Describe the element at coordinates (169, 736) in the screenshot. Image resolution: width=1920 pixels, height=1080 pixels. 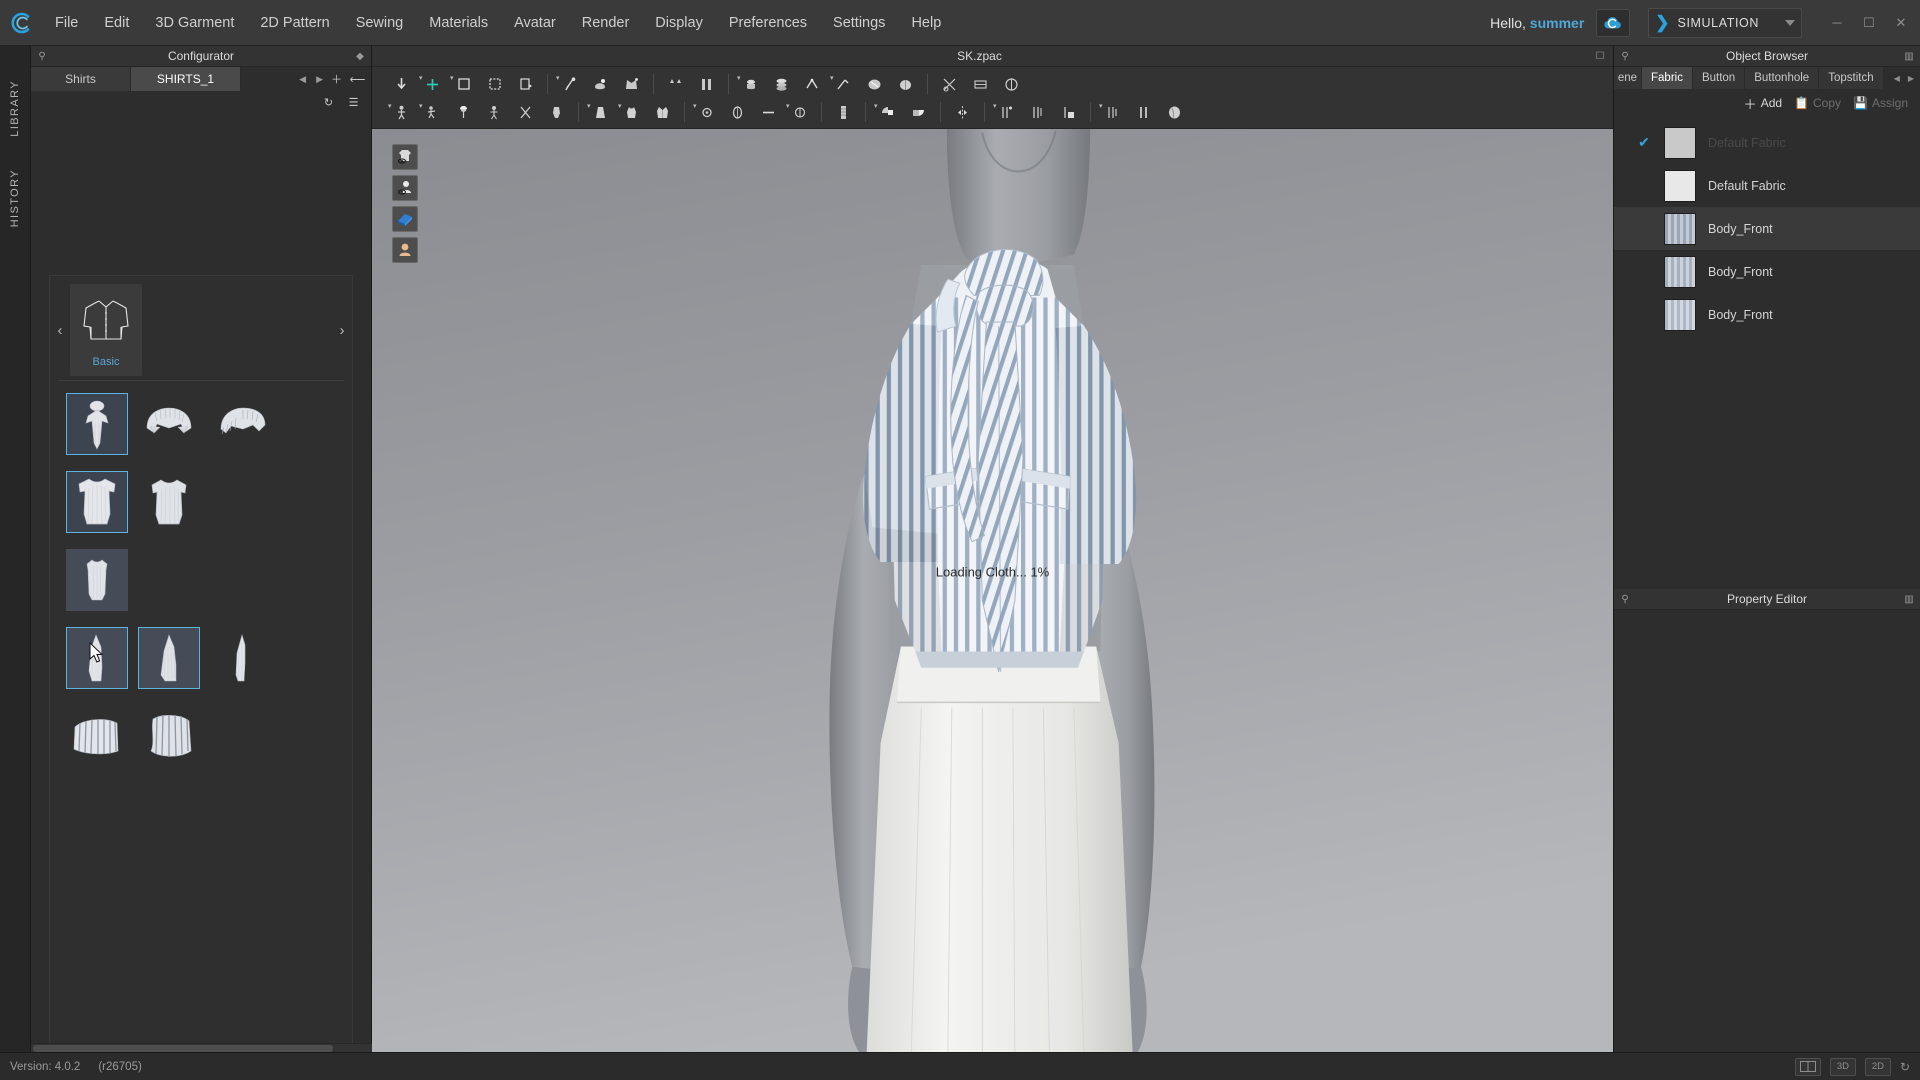
I see `thumbnail-cuff-flared` at that location.